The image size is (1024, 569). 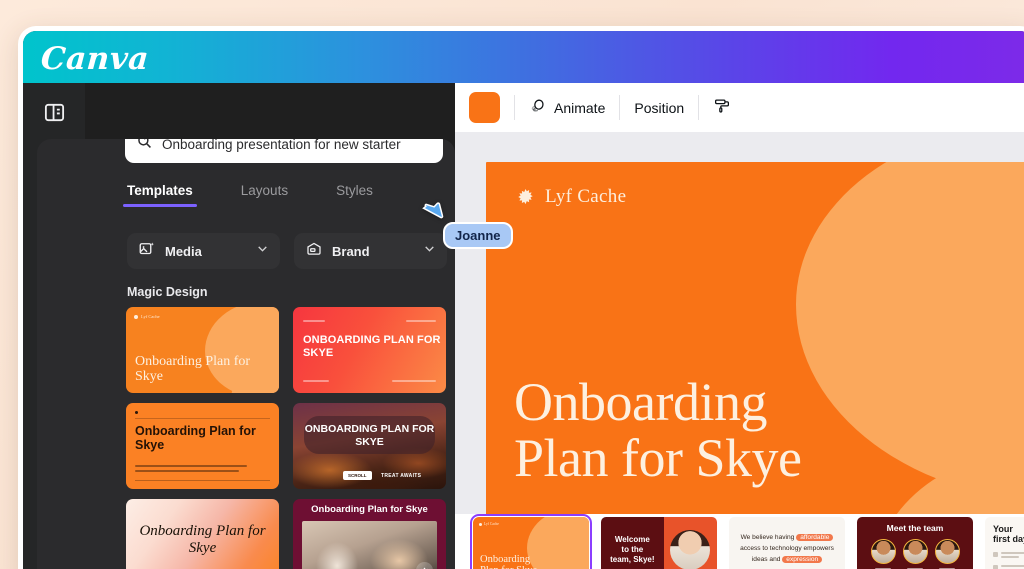 I want to click on position-label: Position, so click(x=659, y=107).